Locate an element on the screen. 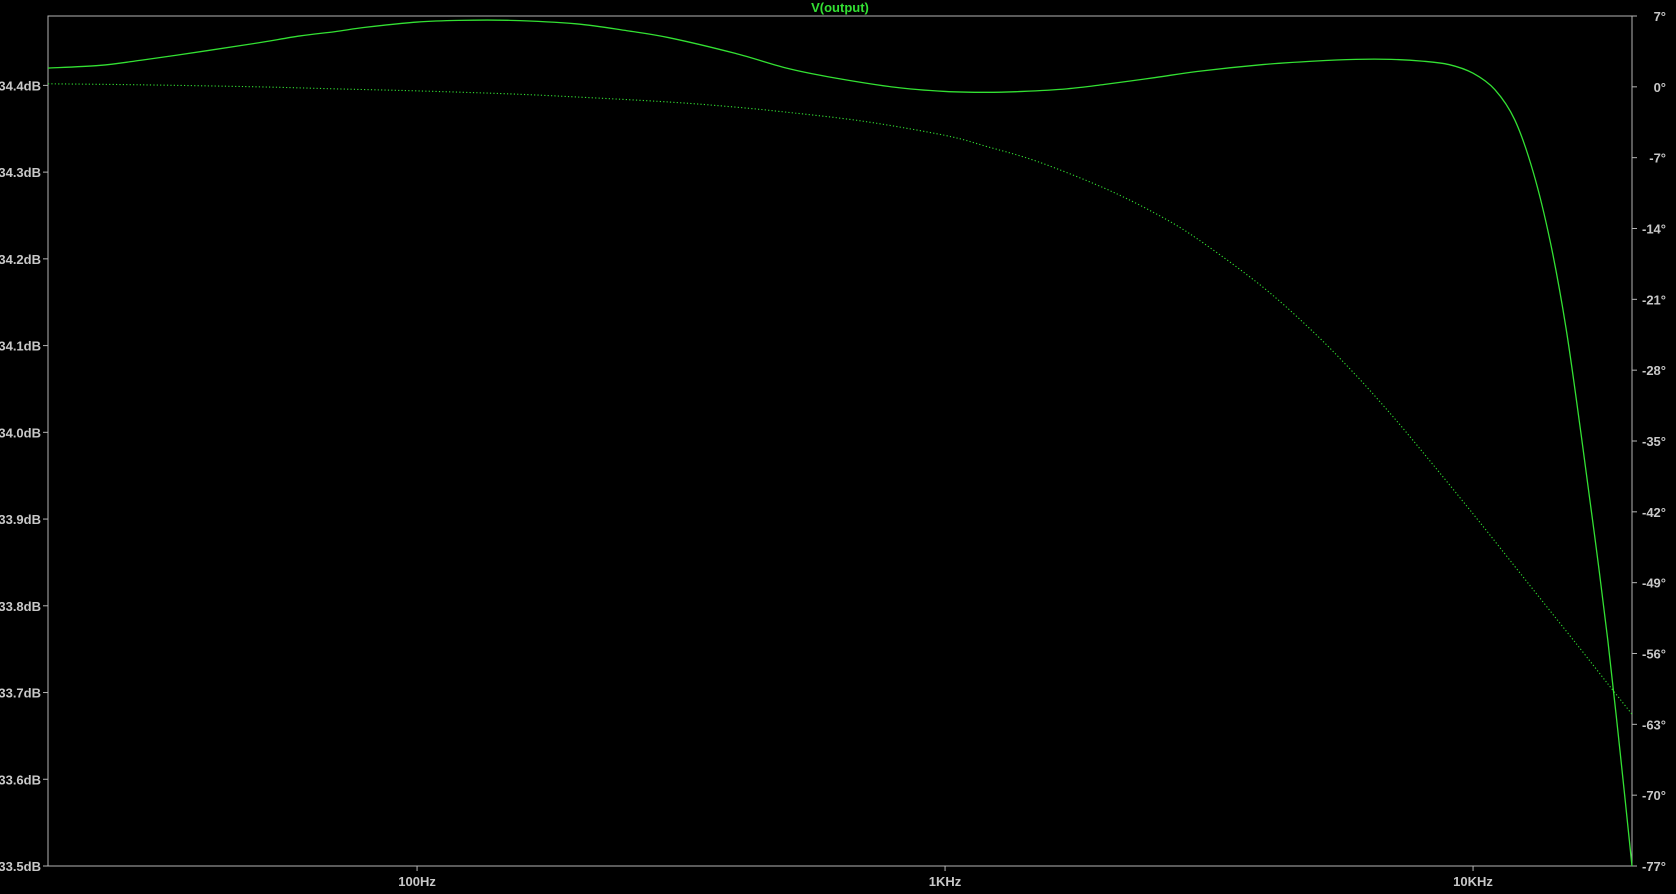 The image size is (1676, 894). y-left-tick-label: 34.4dB is located at coordinates (20, 85).